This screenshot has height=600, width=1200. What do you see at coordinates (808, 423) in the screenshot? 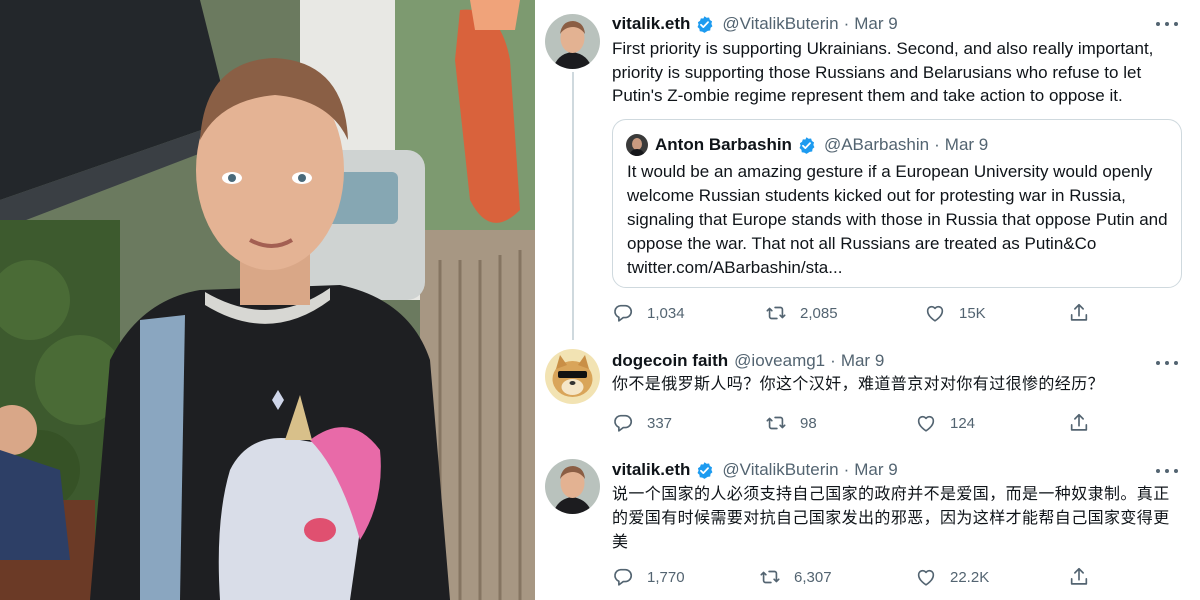
I see `retweet-count: 98` at bounding box center [808, 423].